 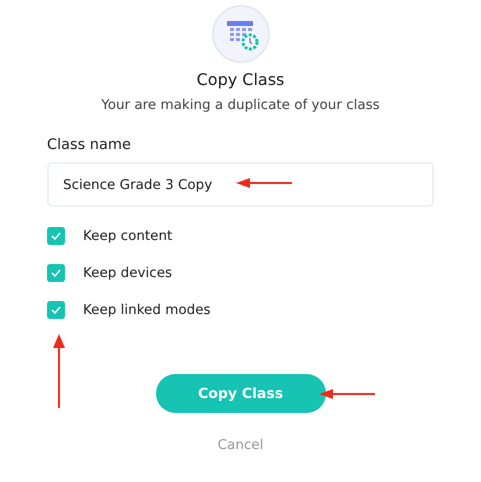 I want to click on cancel-button: Cancel, so click(x=241, y=445).